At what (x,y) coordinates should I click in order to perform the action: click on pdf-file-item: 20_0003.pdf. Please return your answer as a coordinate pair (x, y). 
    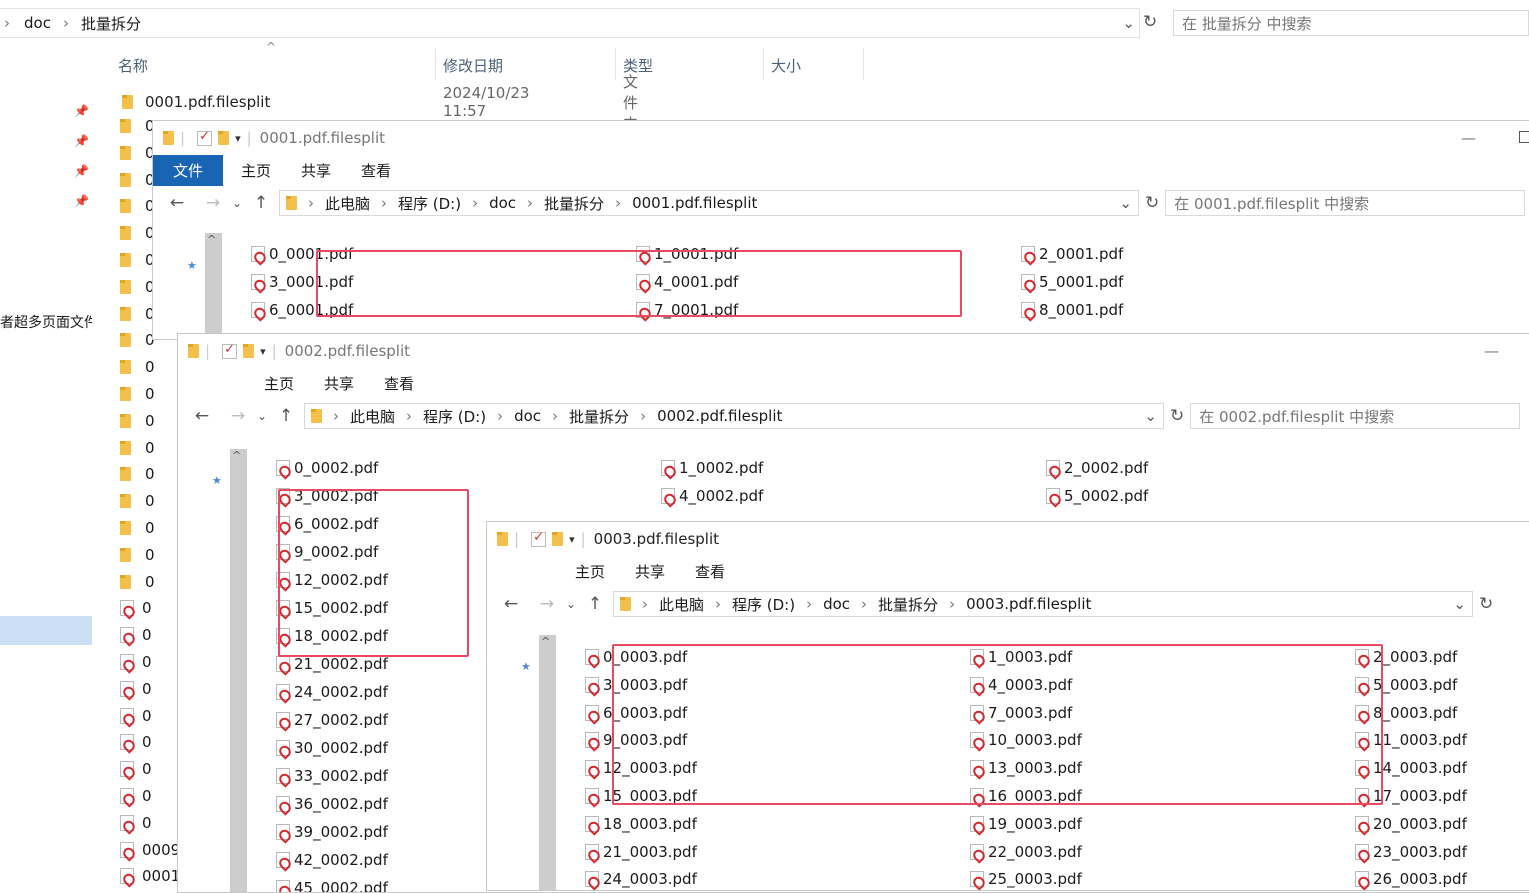
    Looking at the image, I should click on (1411, 824).